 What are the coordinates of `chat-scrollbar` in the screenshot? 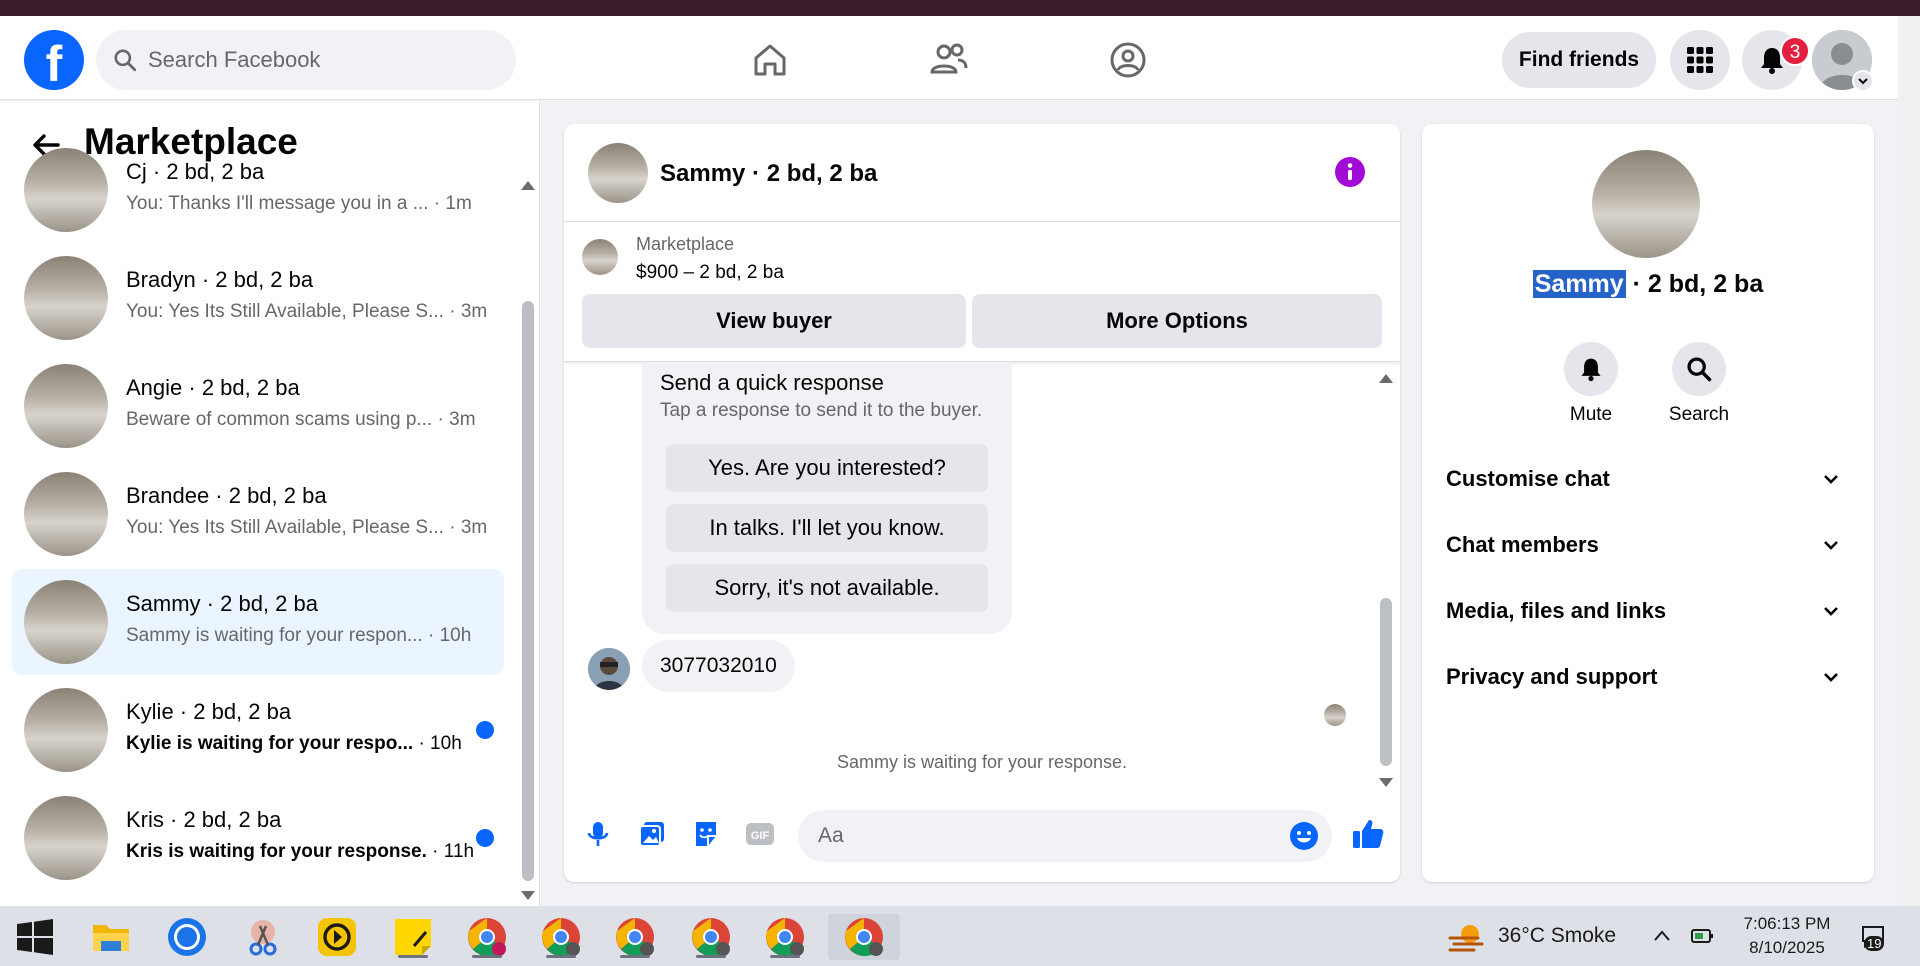 It's located at (1386, 682).